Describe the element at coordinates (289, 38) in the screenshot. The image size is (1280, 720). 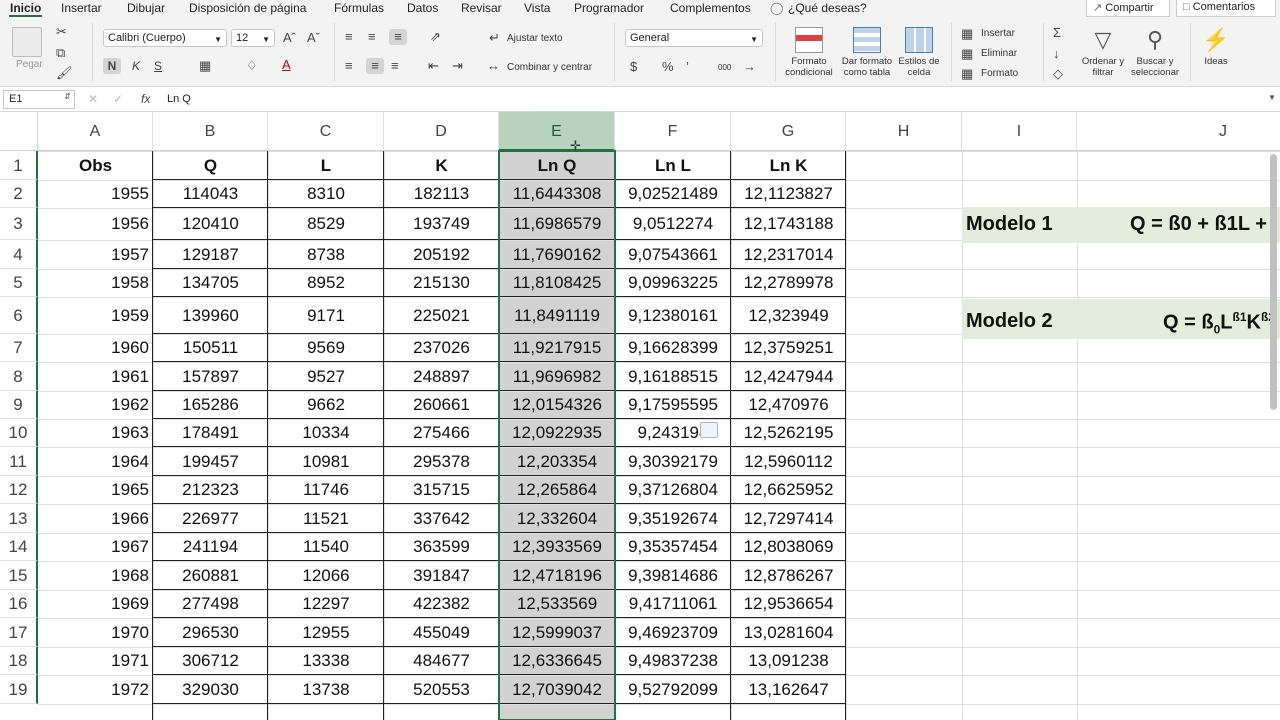
I see `increase-font-icon: Aˆ` at that location.